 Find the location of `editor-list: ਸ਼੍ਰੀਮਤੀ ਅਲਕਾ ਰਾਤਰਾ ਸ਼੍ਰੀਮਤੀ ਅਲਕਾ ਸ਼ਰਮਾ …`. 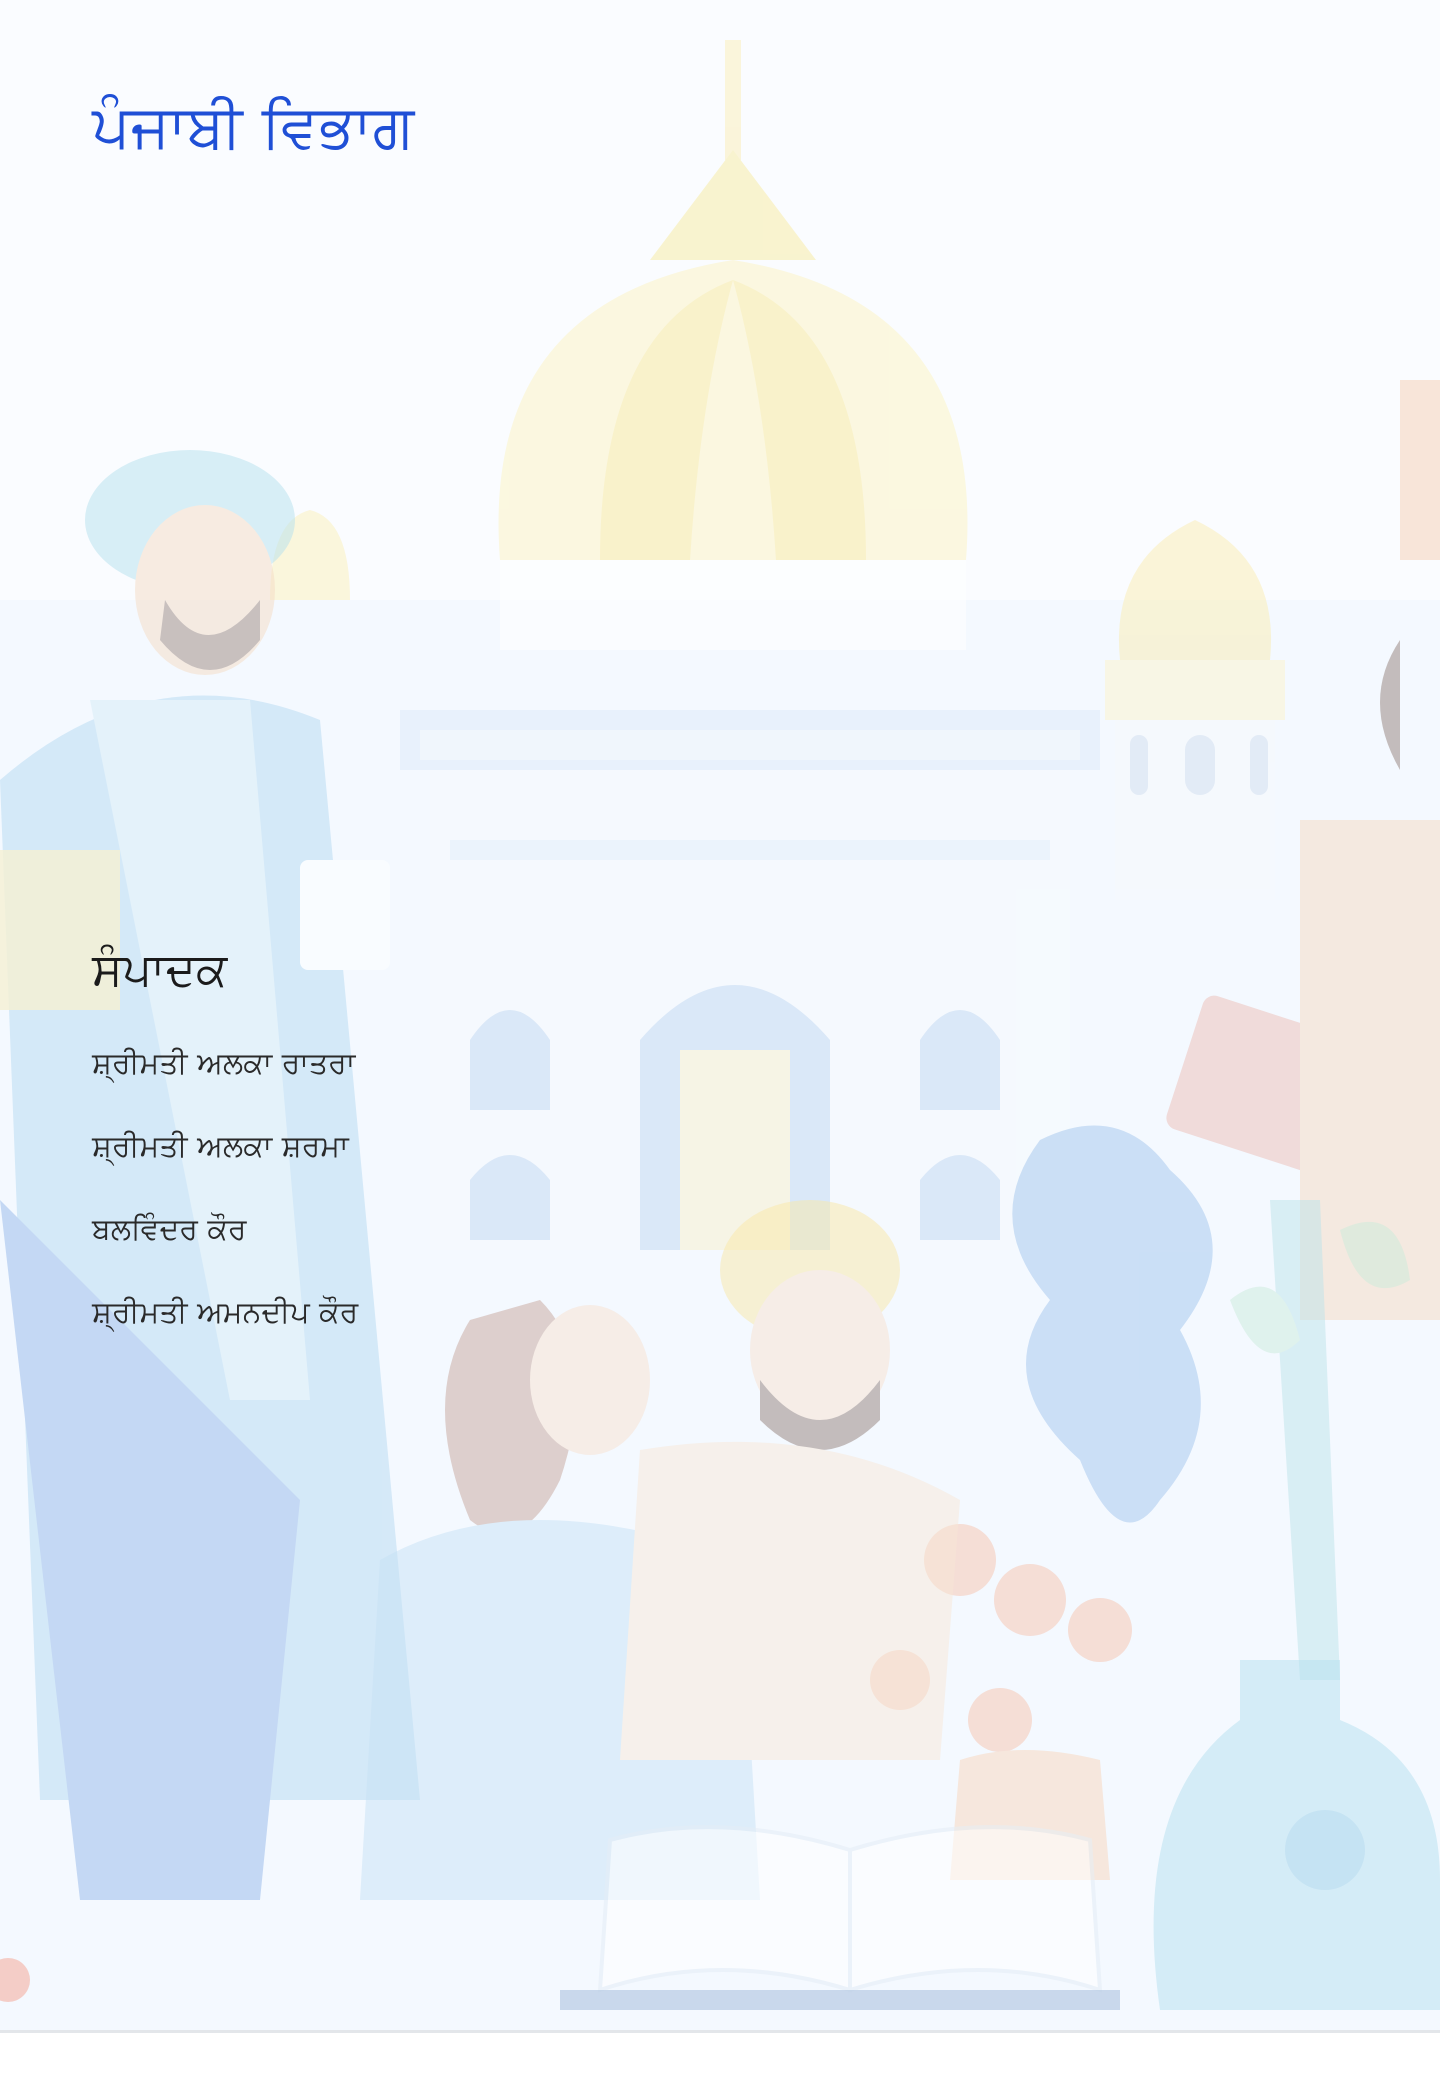

editor-list: ਸ਼੍ਰੀਮਤੀ ਅਲਕਾ ਰਾਤਰਾ ਸ਼੍ਰੀਮਤੀ ਅਲਕਾ ਸ਼ਰਮਾ … is located at coordinates (225, 1210).